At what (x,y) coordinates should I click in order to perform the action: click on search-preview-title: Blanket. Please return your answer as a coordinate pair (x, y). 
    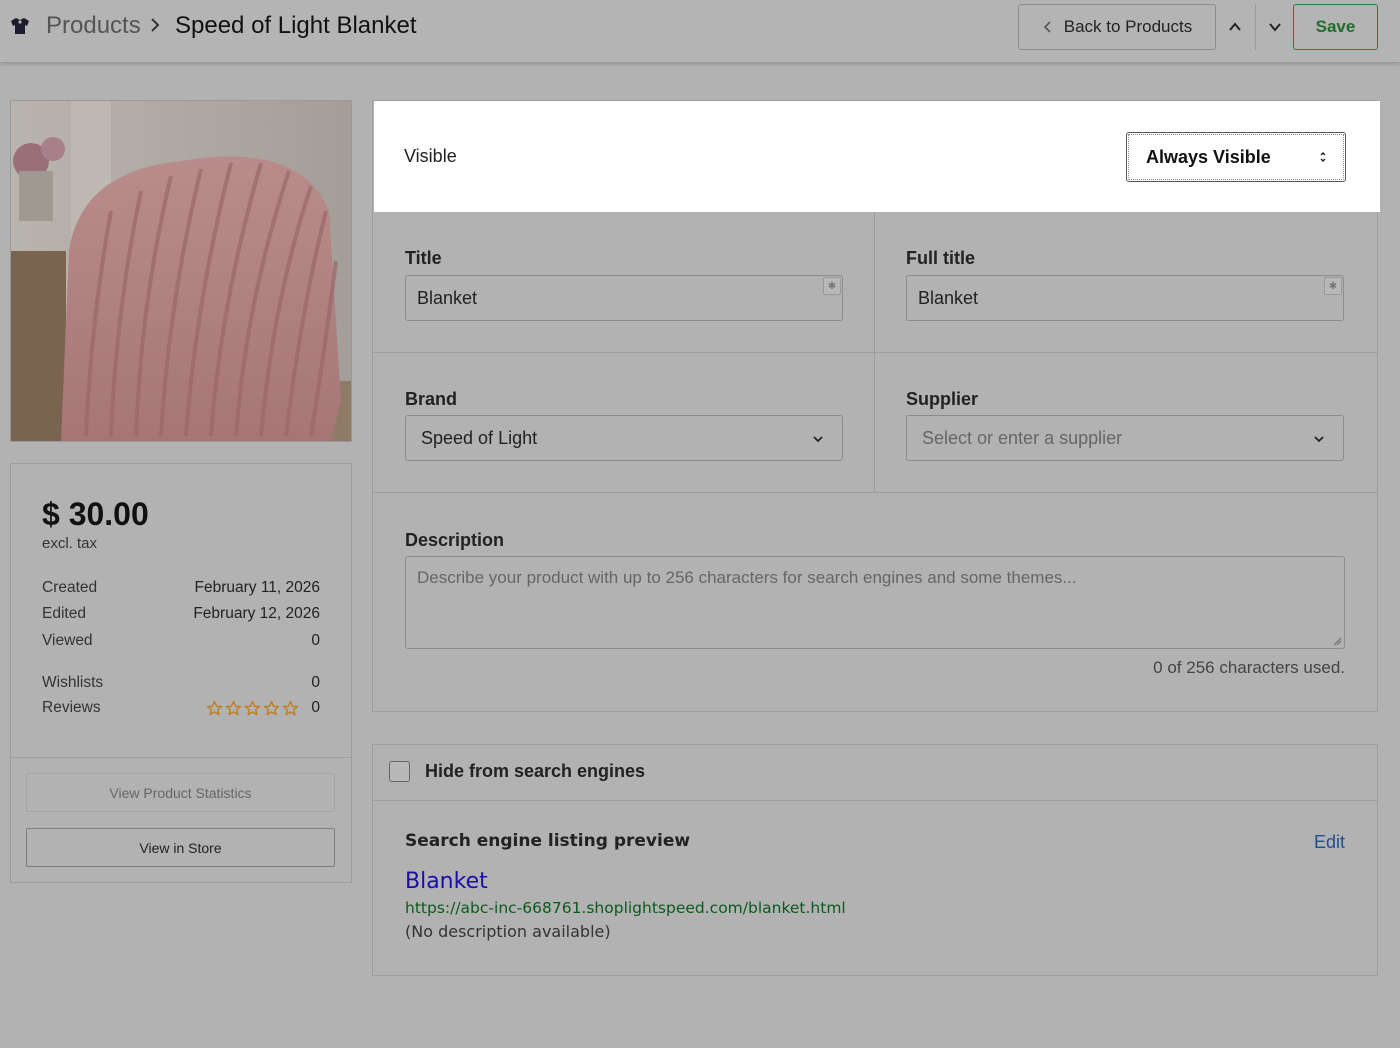
    Looking at the image, I should click on (446, 881).